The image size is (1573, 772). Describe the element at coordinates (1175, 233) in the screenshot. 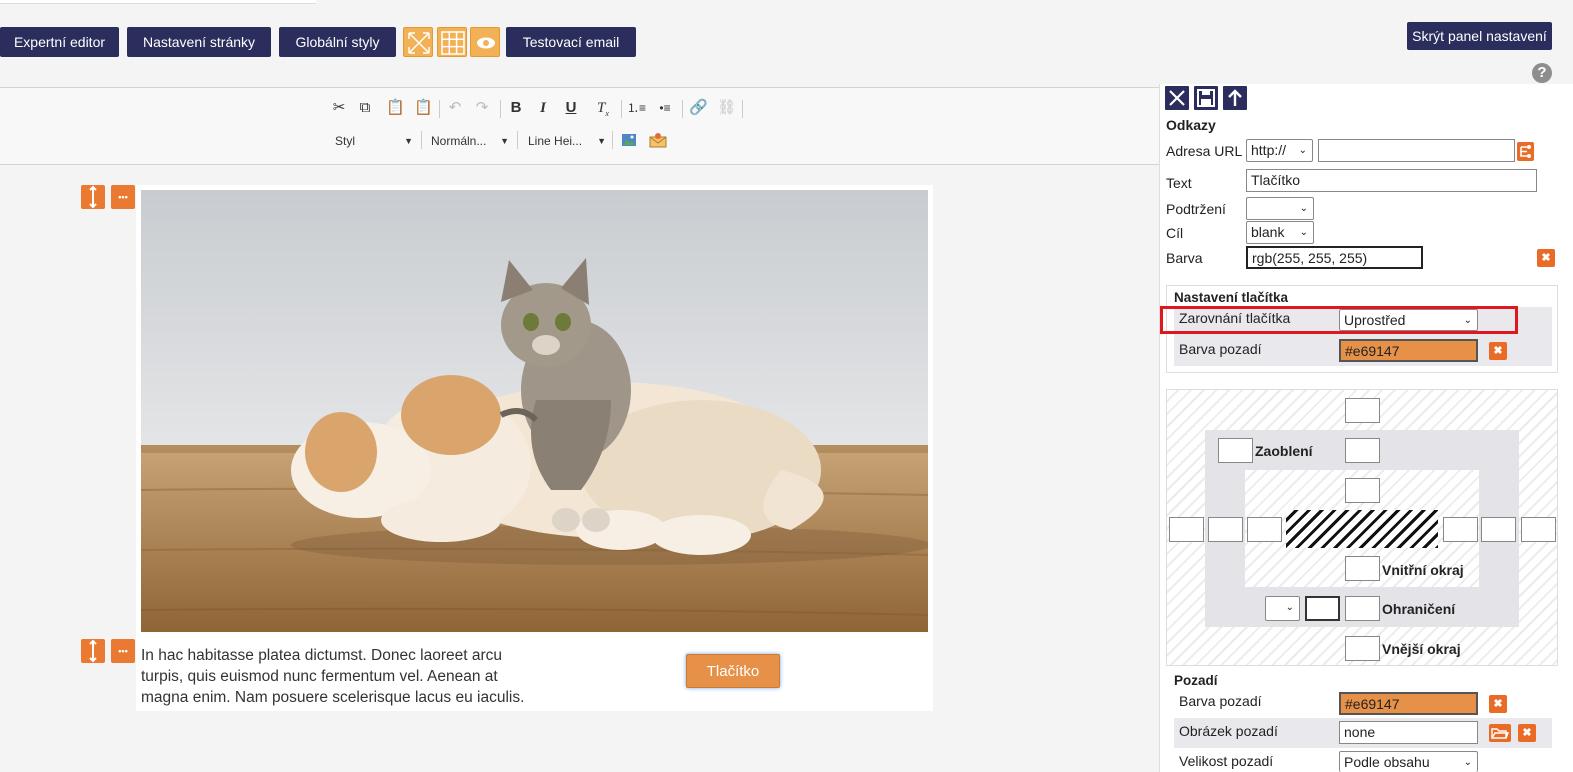

I see `target-label: Cíl` at that location.